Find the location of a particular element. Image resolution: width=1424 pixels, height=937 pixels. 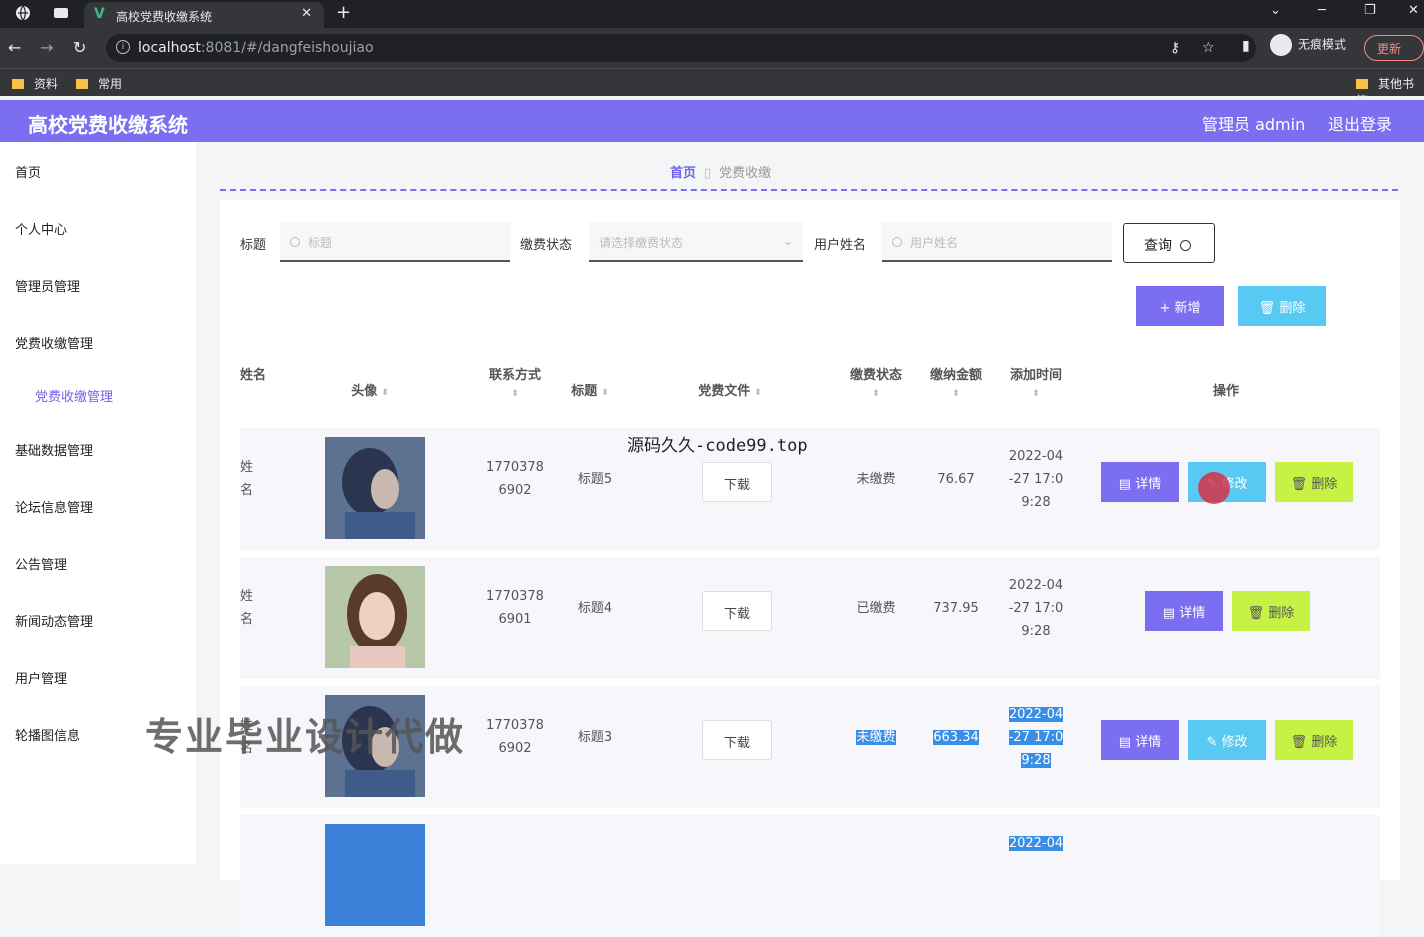

sidebar-item-home: 首页 is located at coordinates (28, 171).